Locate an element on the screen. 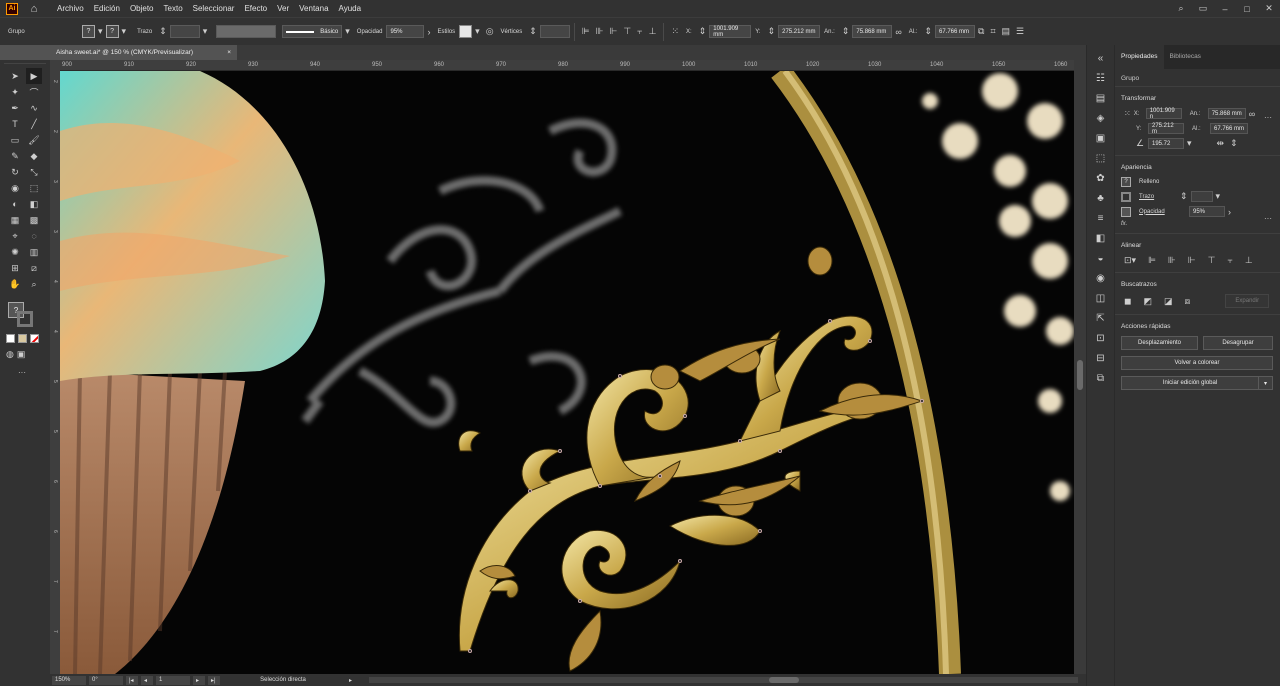  screen-mode-icon: ▣ is located at coordinates (21, 354).